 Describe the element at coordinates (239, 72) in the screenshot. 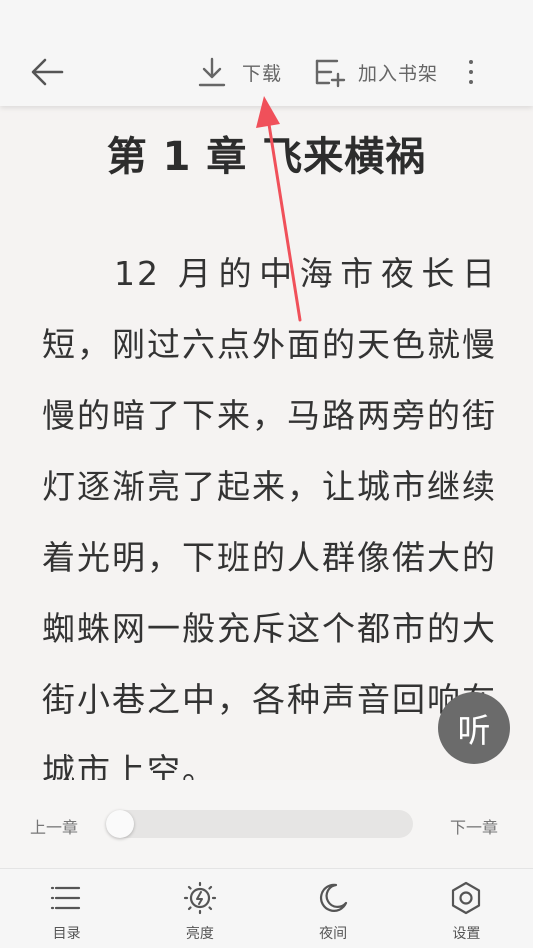

I see `download-button: 下载` at that location.